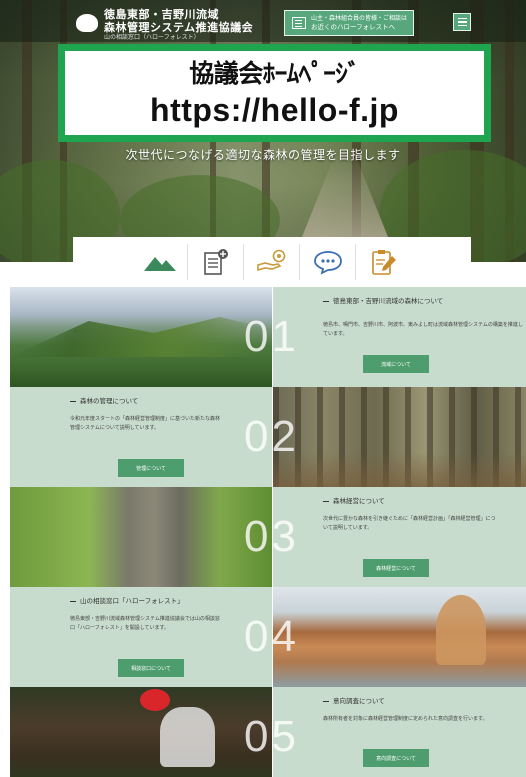  I want to click on org-name-line2: 森林管理システム推進協議会, so click(179, 27).